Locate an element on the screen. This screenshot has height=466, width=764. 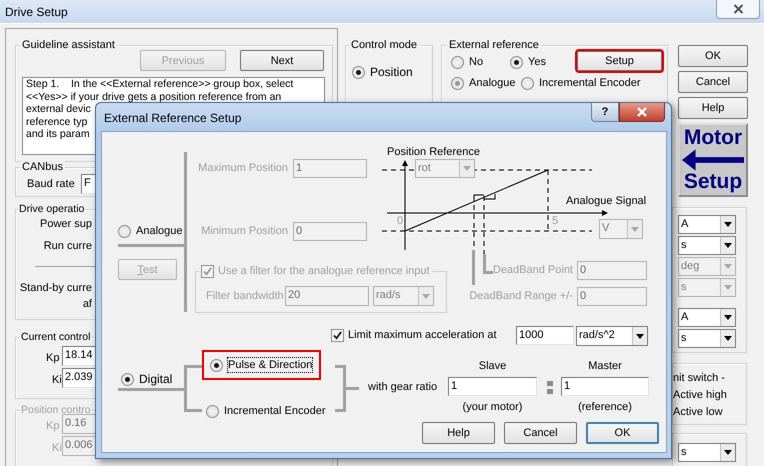
caption: (reference) is located at coordinates (605, 407).